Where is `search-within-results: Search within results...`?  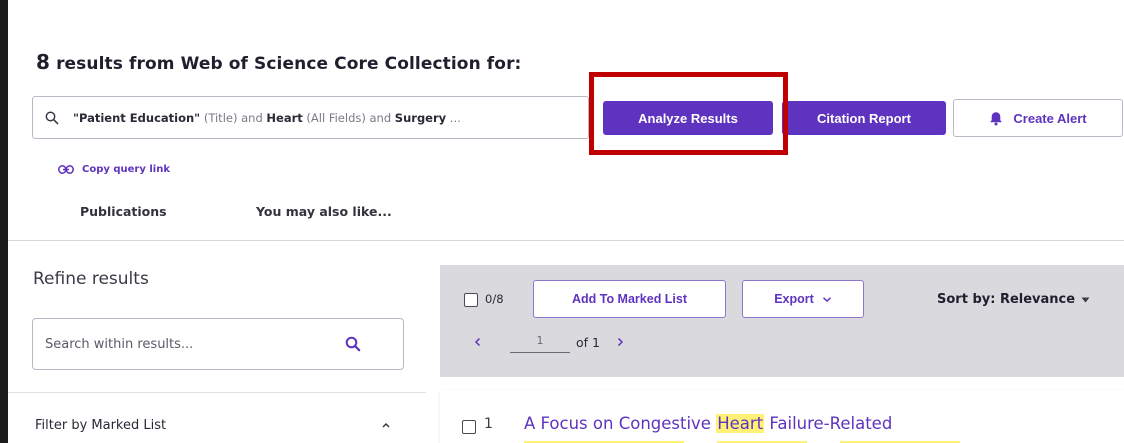
search-within-results: Search within results... is located at coordinates (218, 344).